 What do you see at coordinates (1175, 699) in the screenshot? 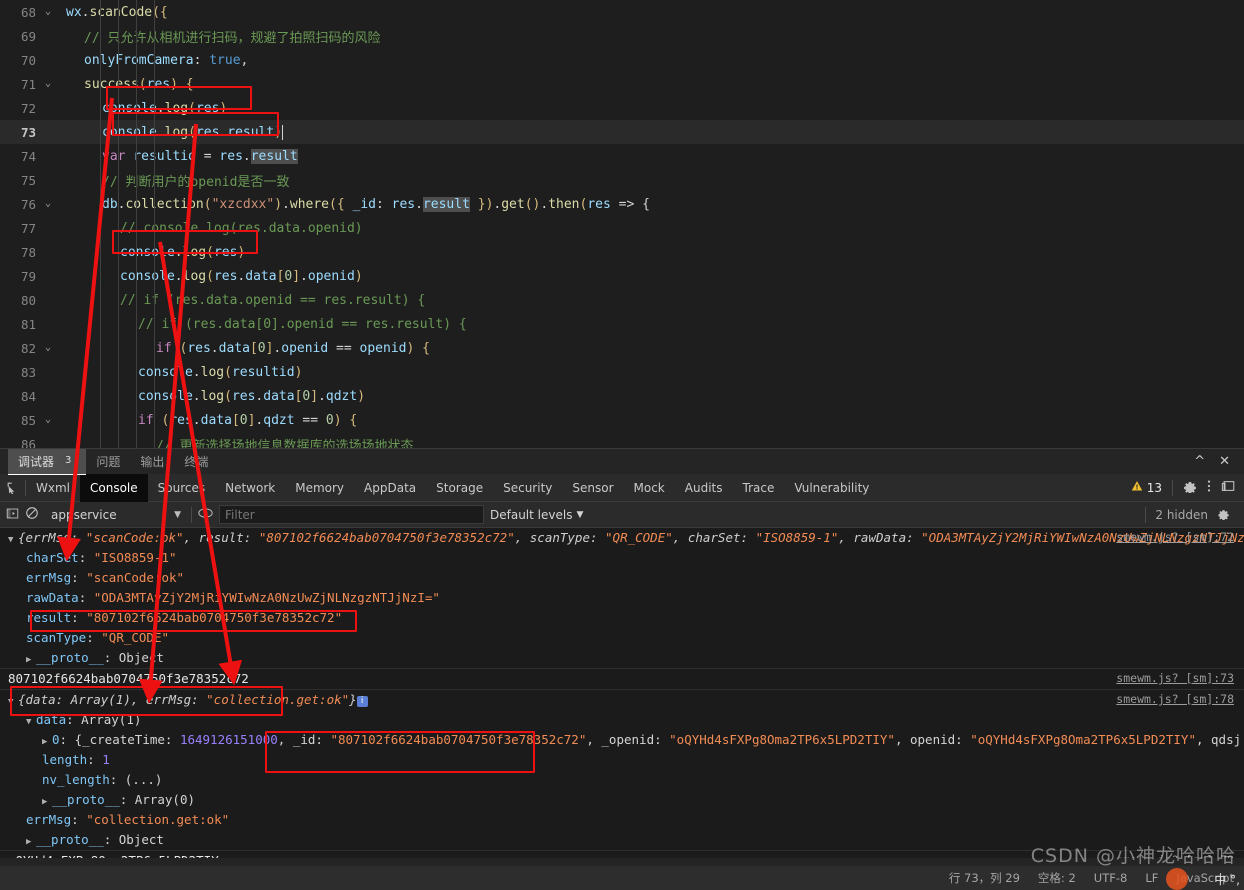
I see `console-source-link: smewm.js? [sm]:78` at bounding box center [1175, 699].